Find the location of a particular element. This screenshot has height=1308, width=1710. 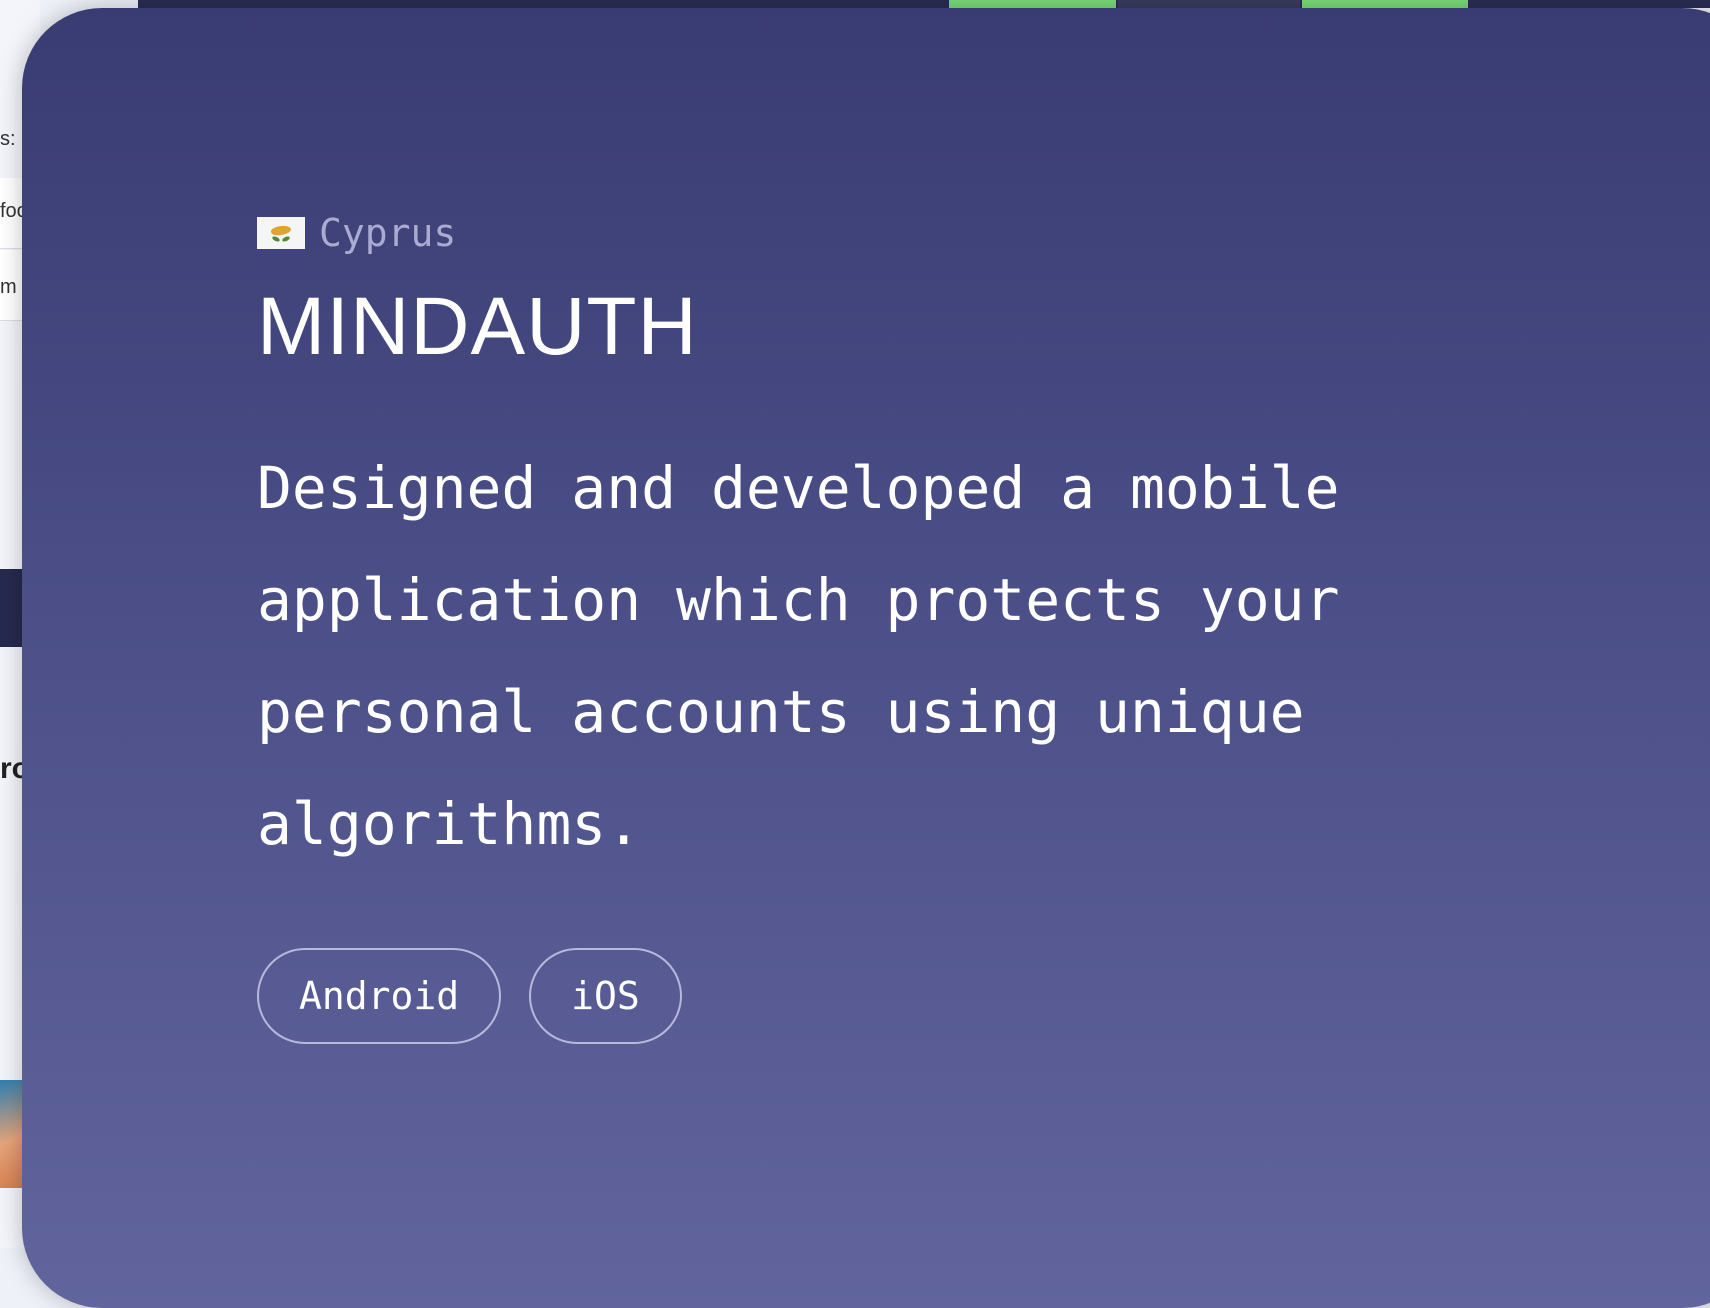

project-title: MINDAUTH is located at coordinates (477, 326).